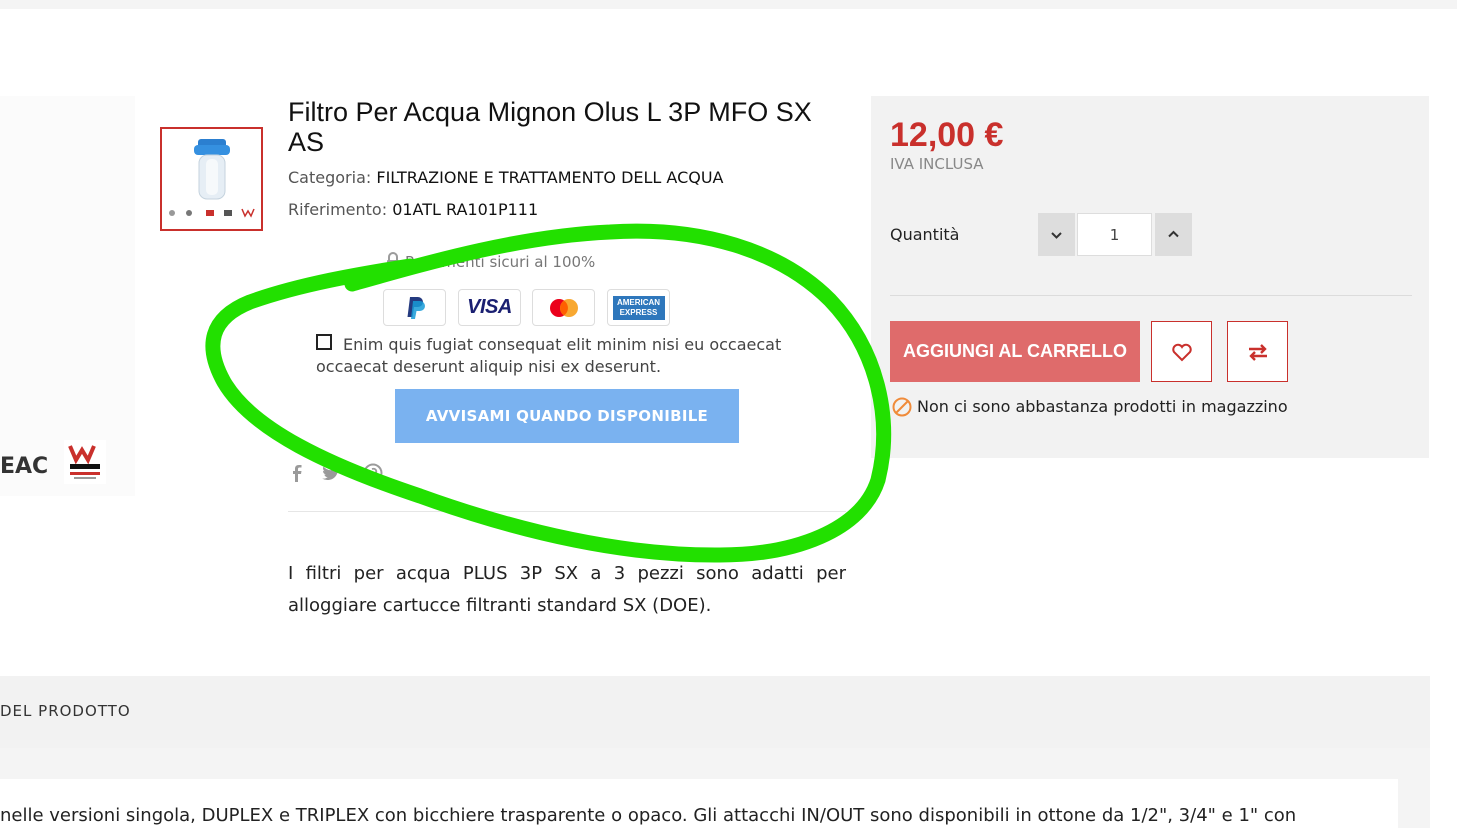  I want to click on product-thumbnail, so click(211, 179).